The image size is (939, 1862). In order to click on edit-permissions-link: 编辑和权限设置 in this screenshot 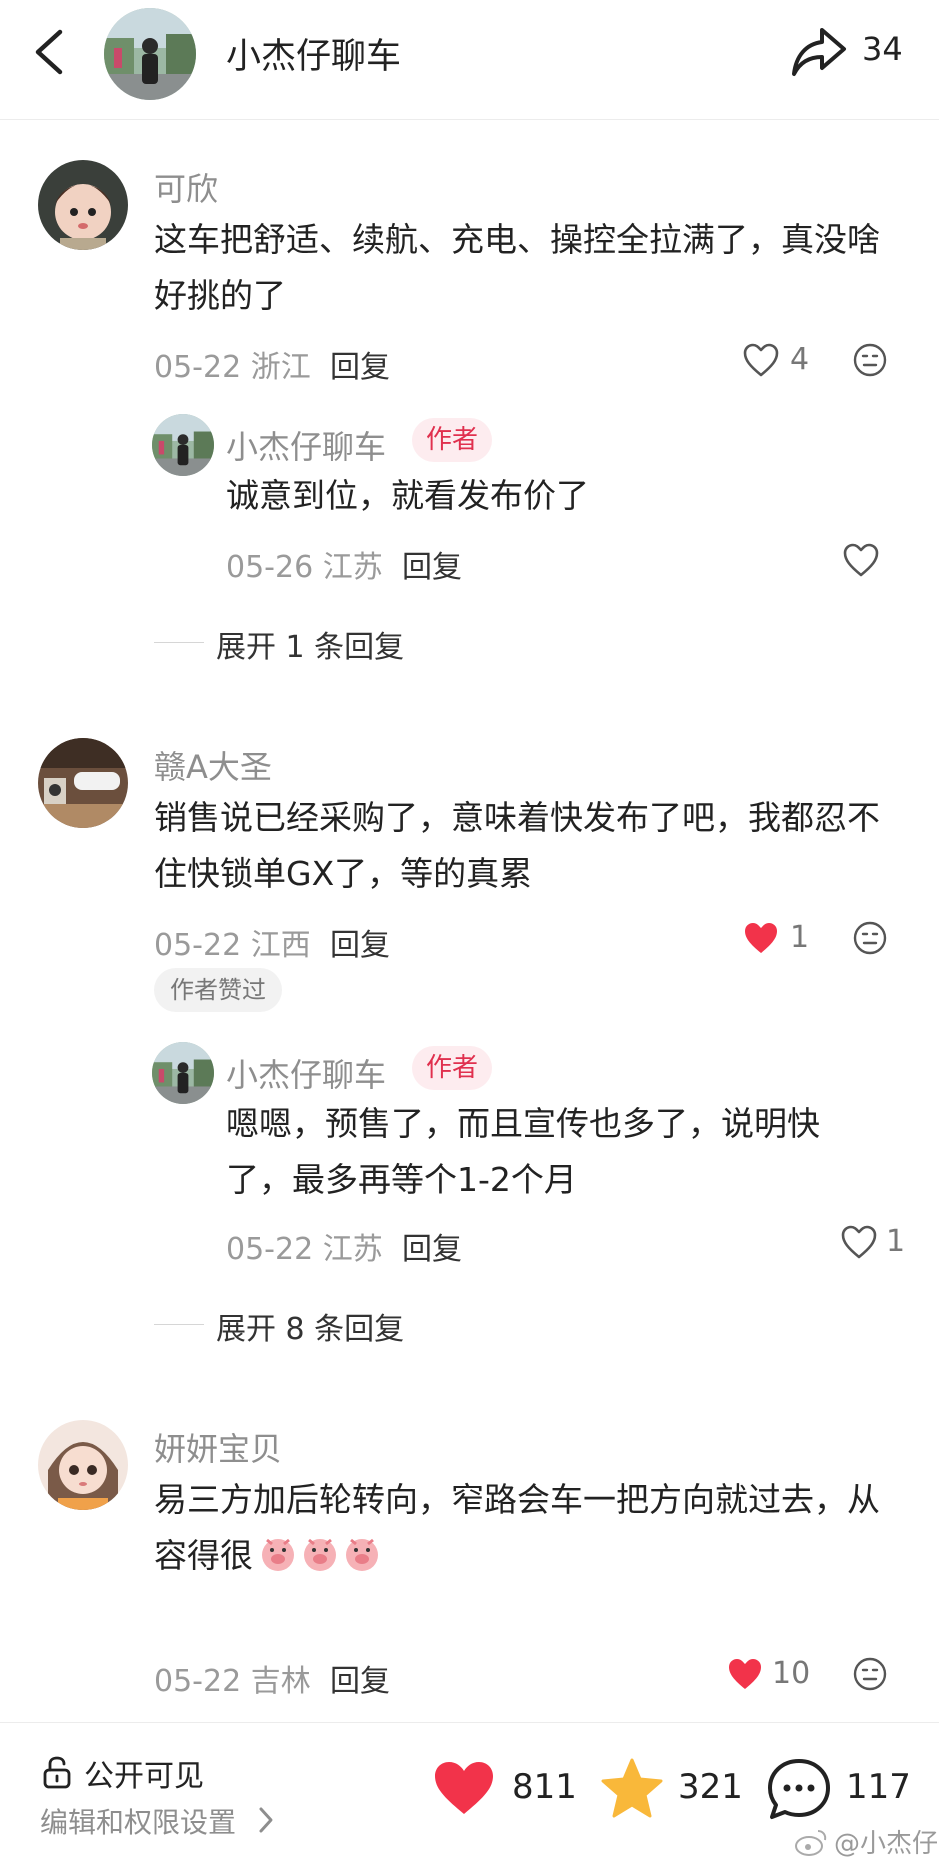, I will do `click(138, 1821)`.